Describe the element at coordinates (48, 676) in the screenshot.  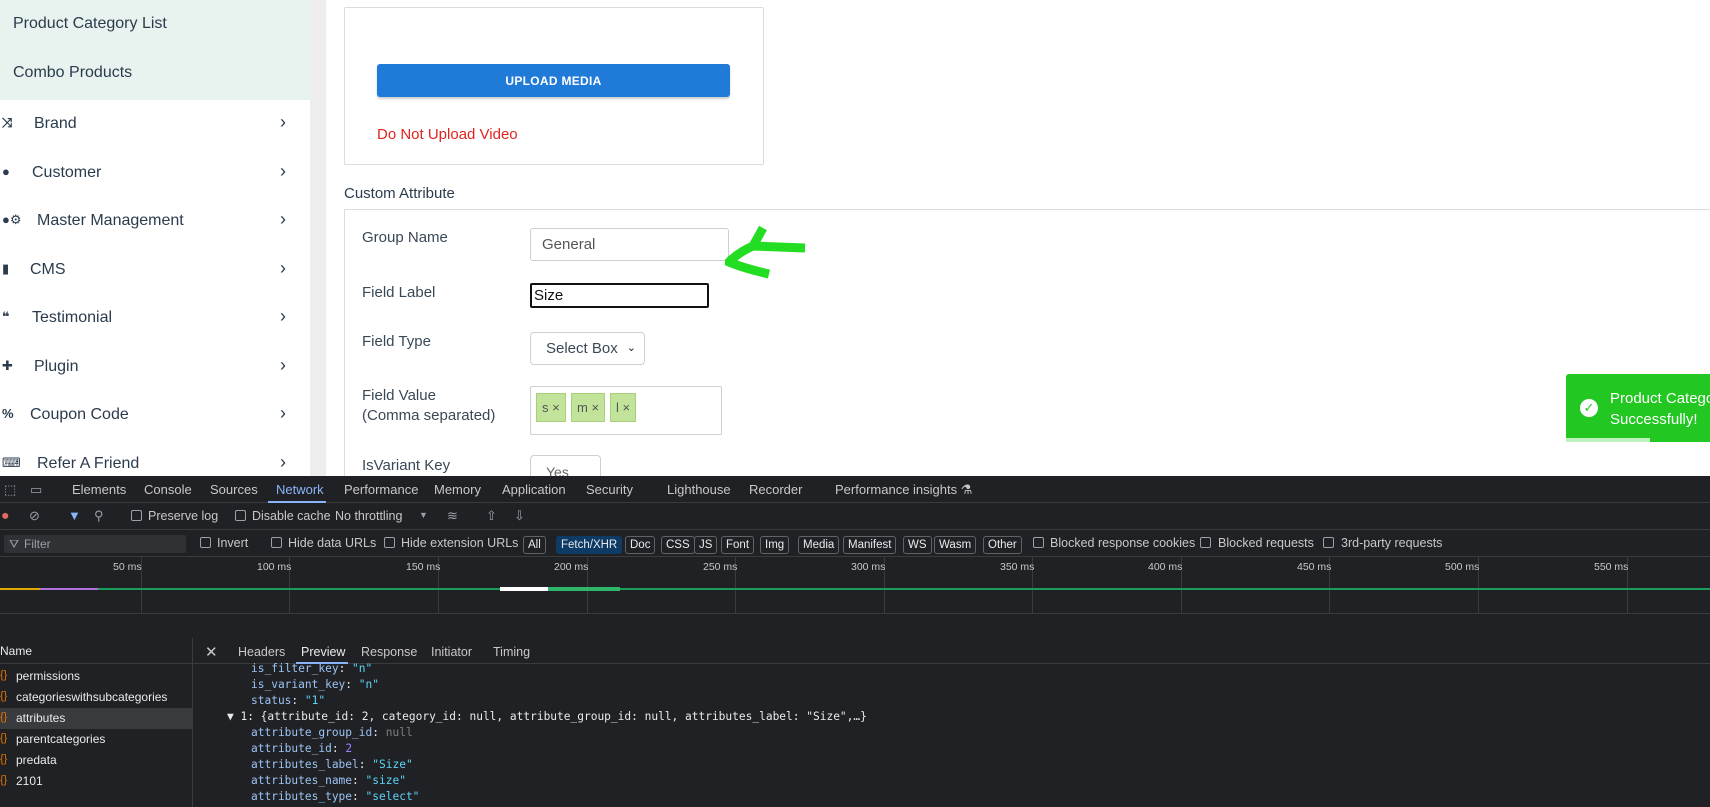
I see `request-name: permissions` at that location.